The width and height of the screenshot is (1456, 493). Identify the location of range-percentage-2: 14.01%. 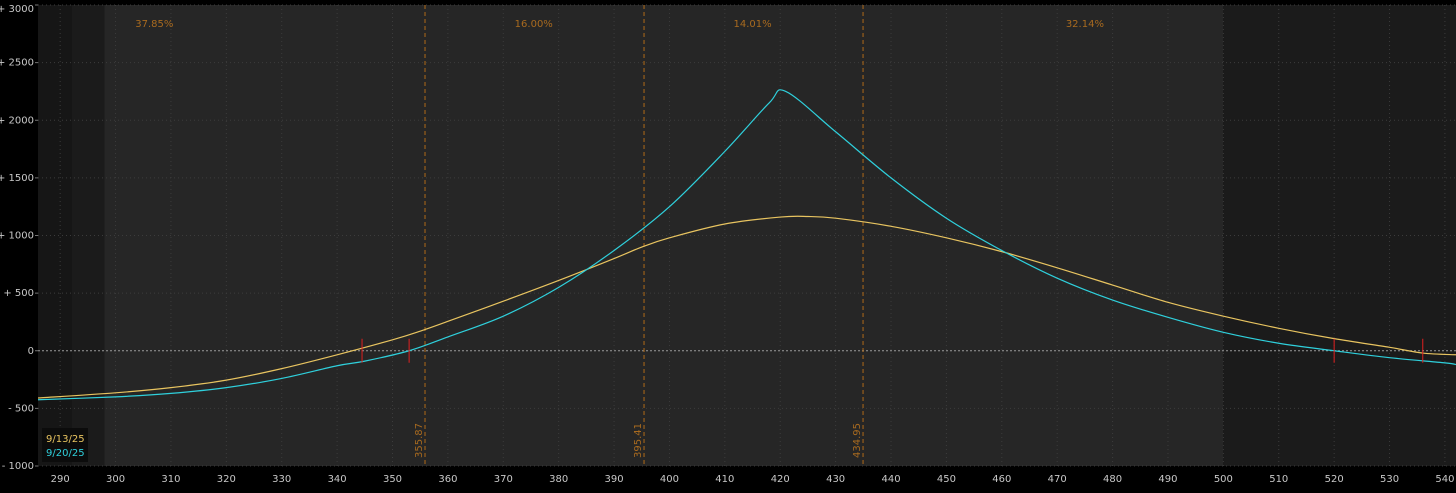
(752, 24).